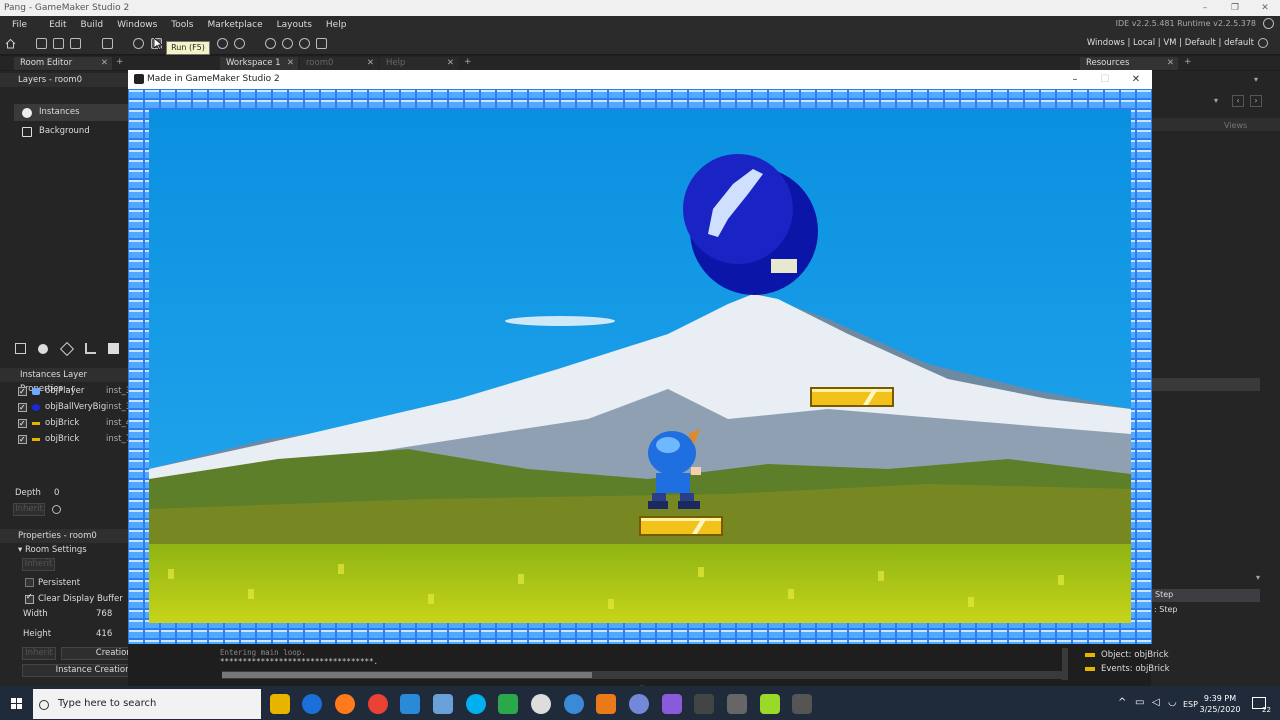  What do you see at coordinates (280, 704) in the screenshot?
I see `file-explorer-icon` at bounding box center [280, 704].